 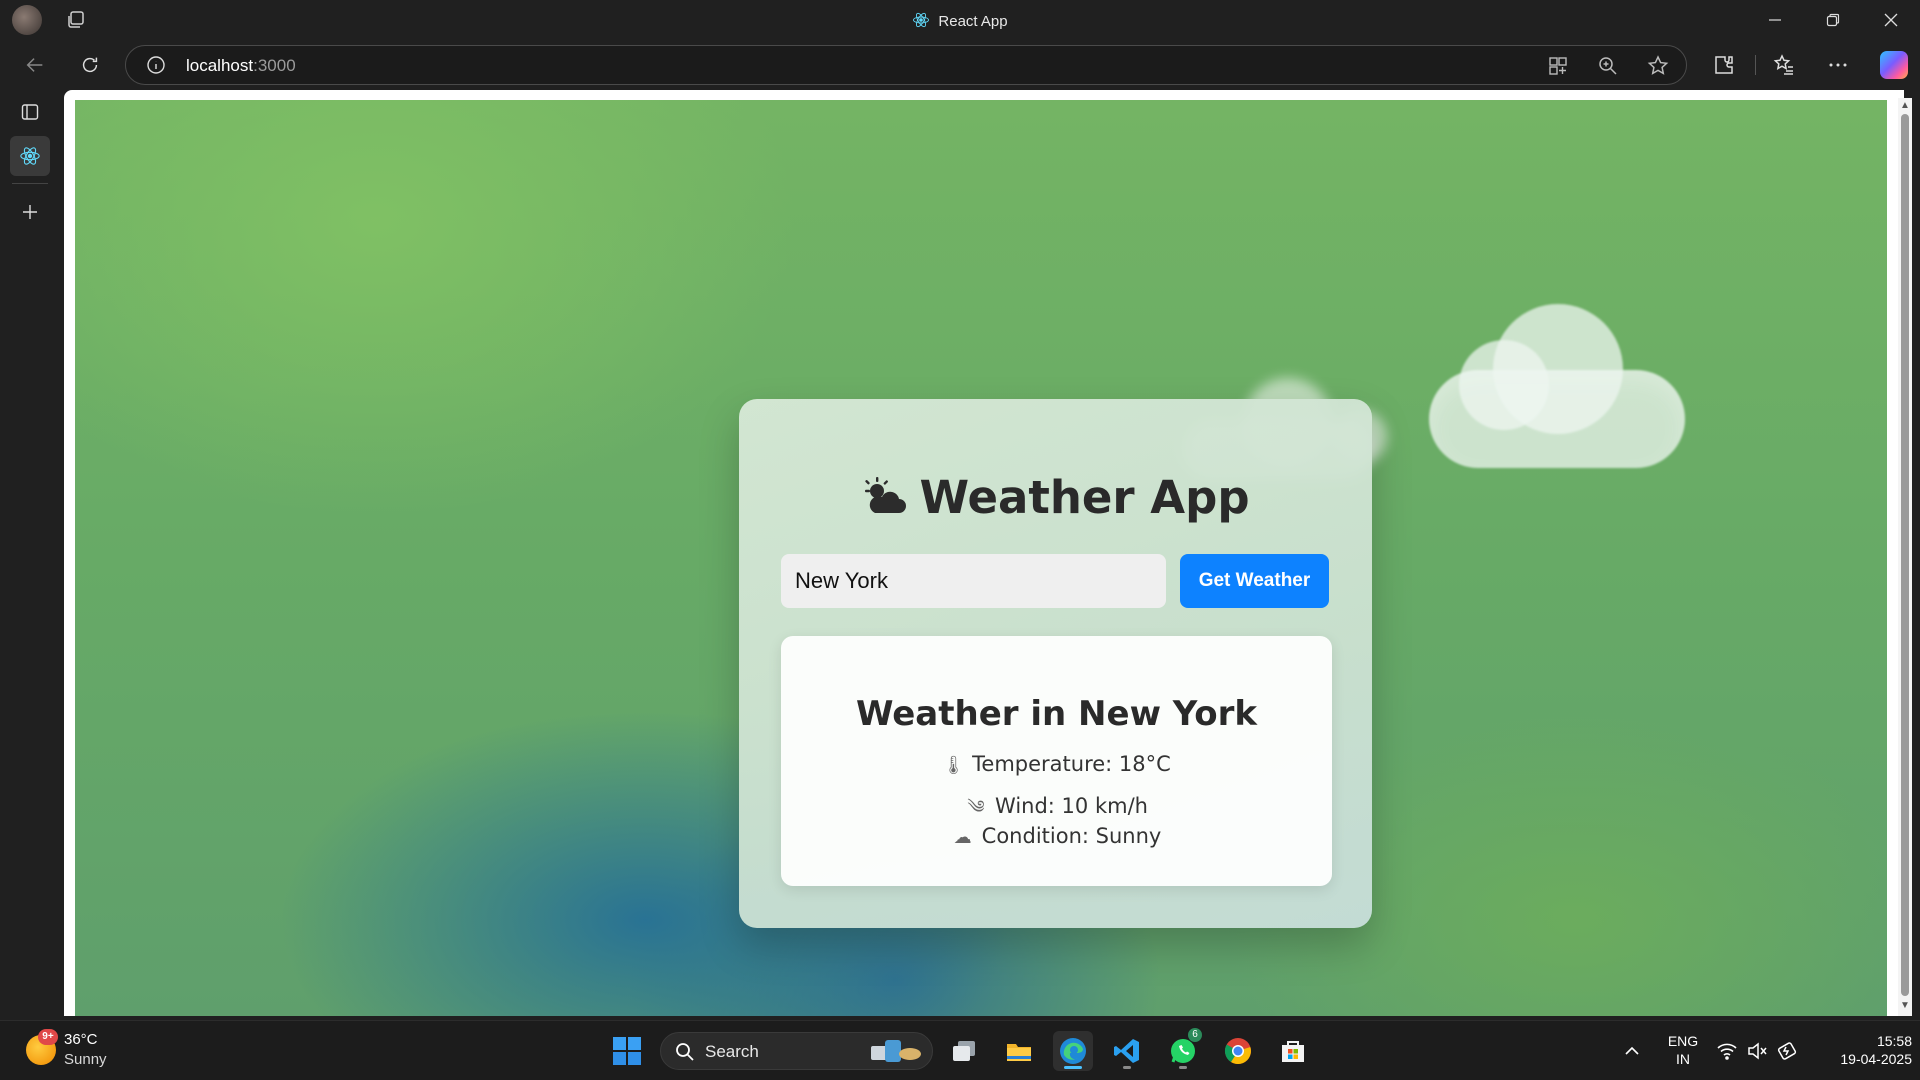 I want to click on taskbar-chrome, so click(x=1238, y=1051).